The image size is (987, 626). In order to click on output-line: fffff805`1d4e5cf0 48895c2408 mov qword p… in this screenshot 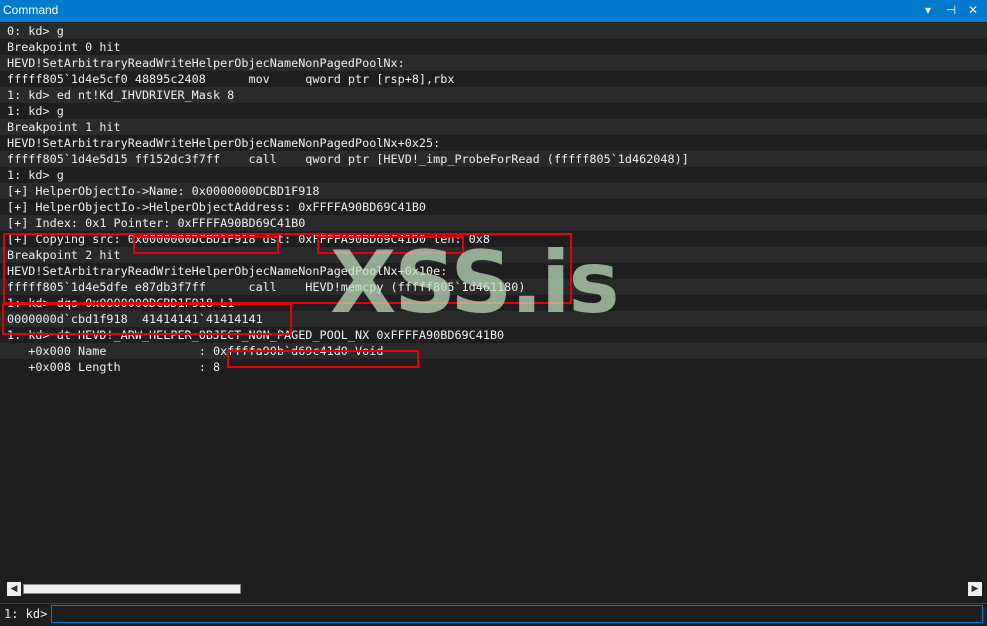, I will do `click(231, 79)`.